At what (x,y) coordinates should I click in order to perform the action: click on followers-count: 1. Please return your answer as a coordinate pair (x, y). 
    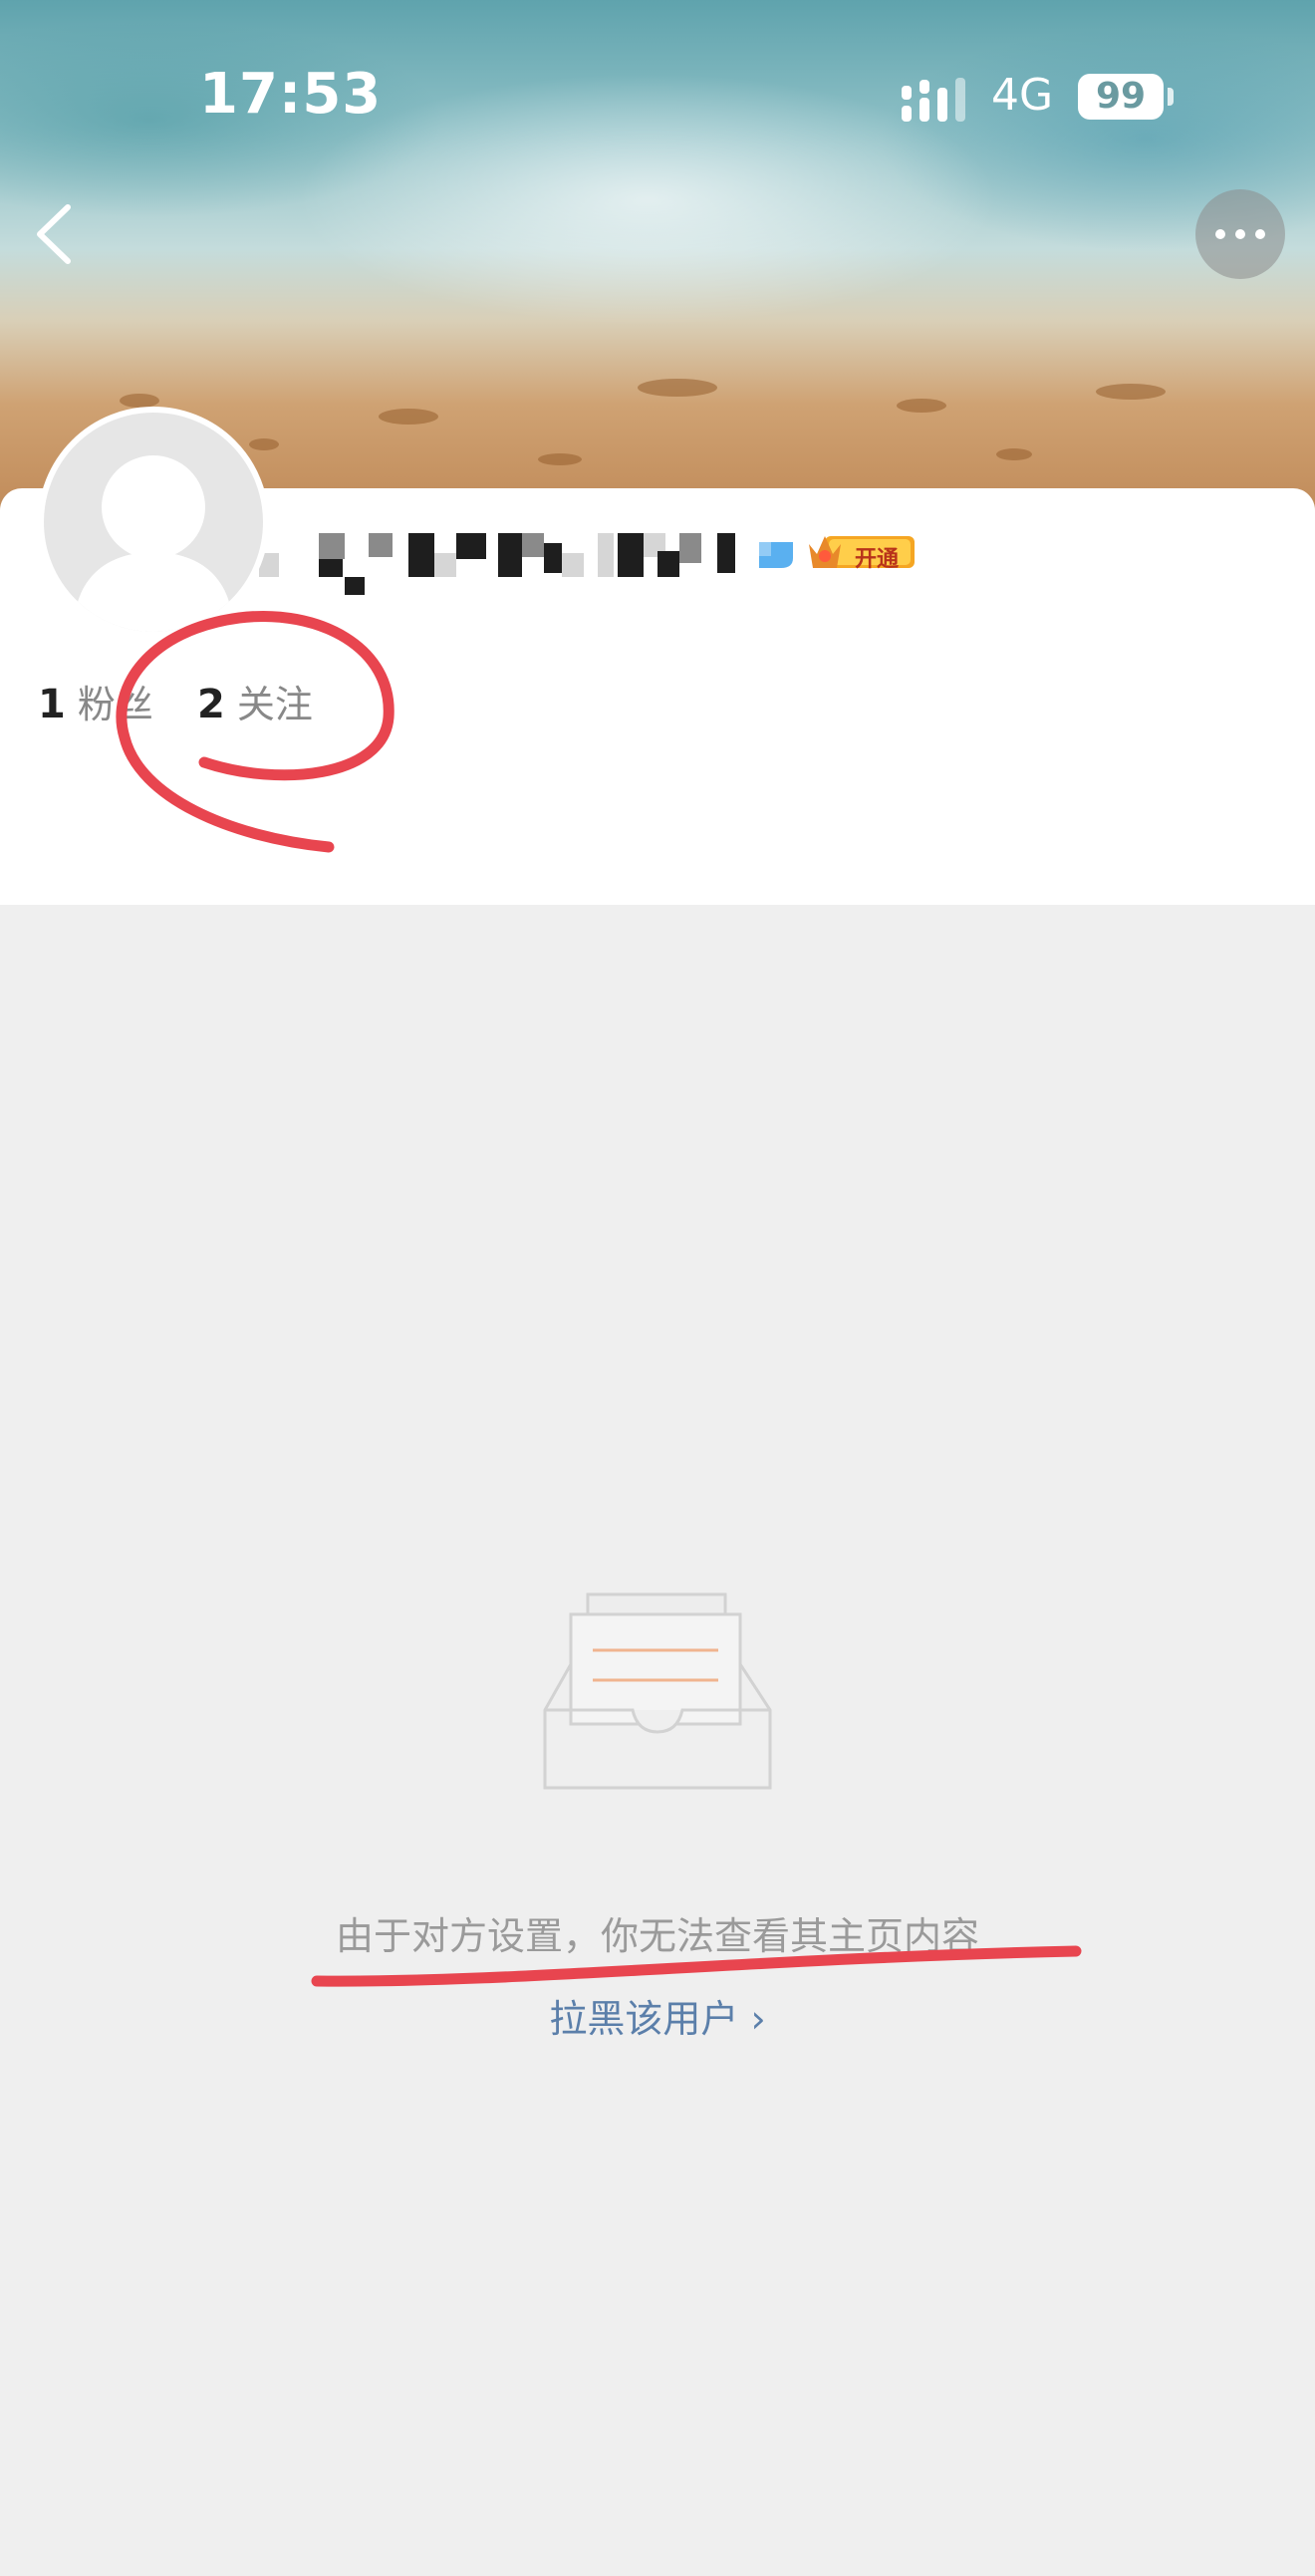
    Looking at the image, I should click on (52, 704).